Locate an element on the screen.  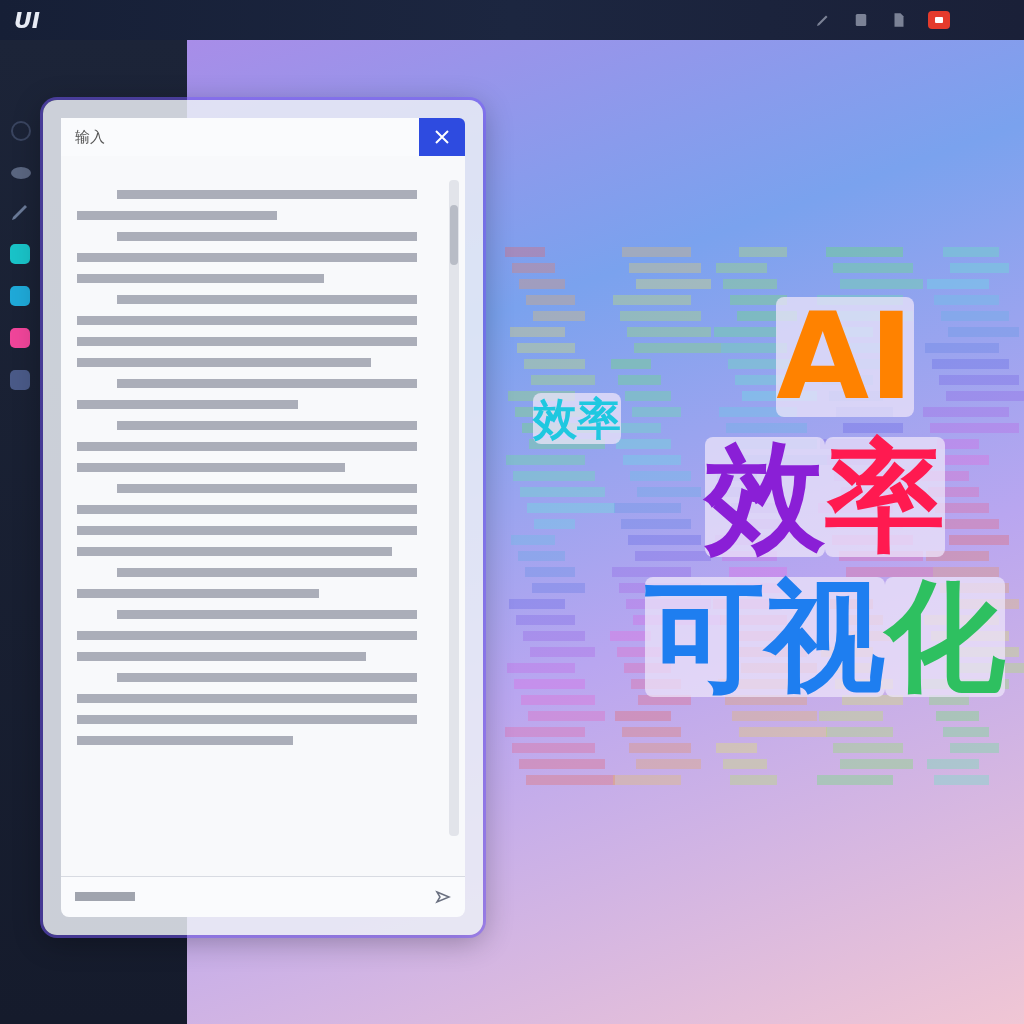
word-cloud-word: 可视 is located at coordinates (765, 637).